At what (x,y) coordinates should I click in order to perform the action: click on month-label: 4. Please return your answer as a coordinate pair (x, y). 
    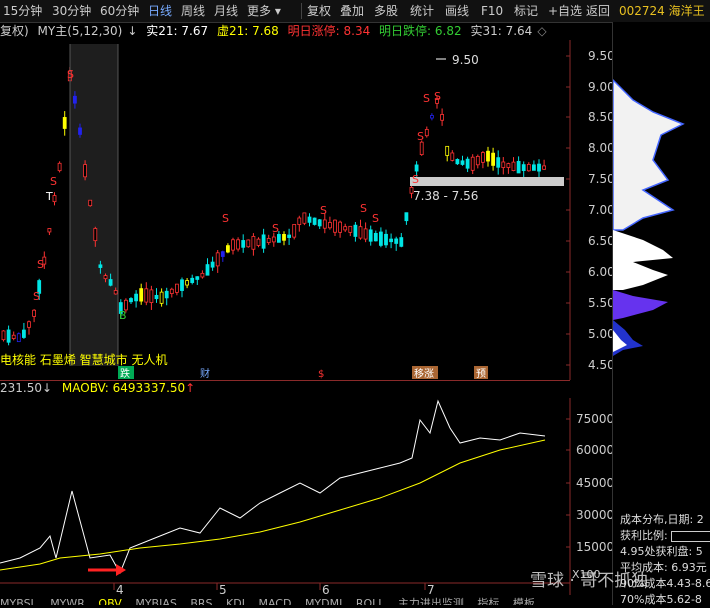
    Looking at the image, I should click on (120, 589).